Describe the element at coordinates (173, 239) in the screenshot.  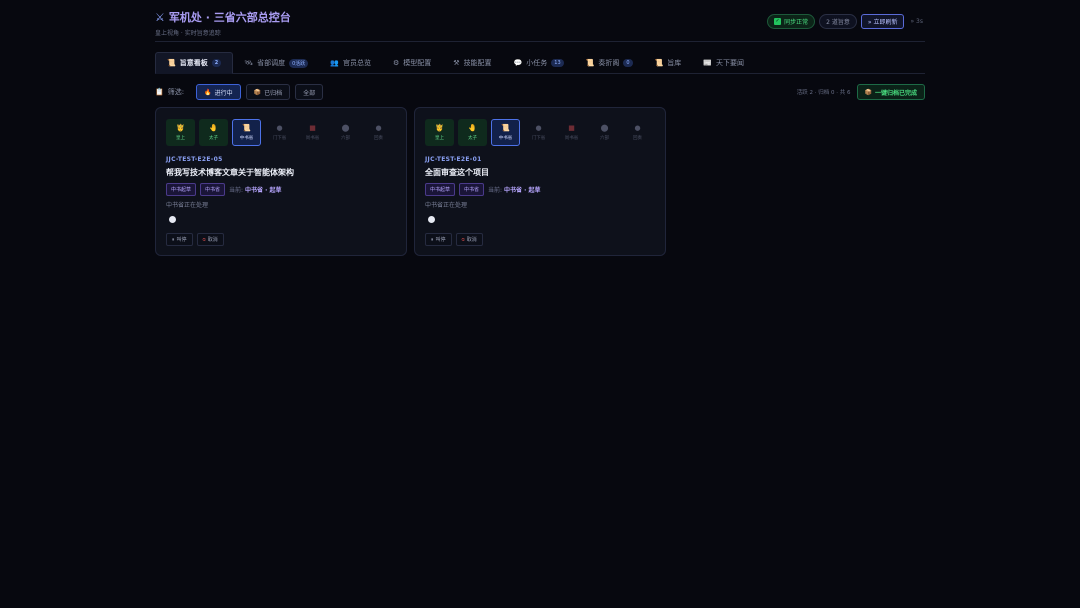
I see `pause-icon: ⏸` at that location.